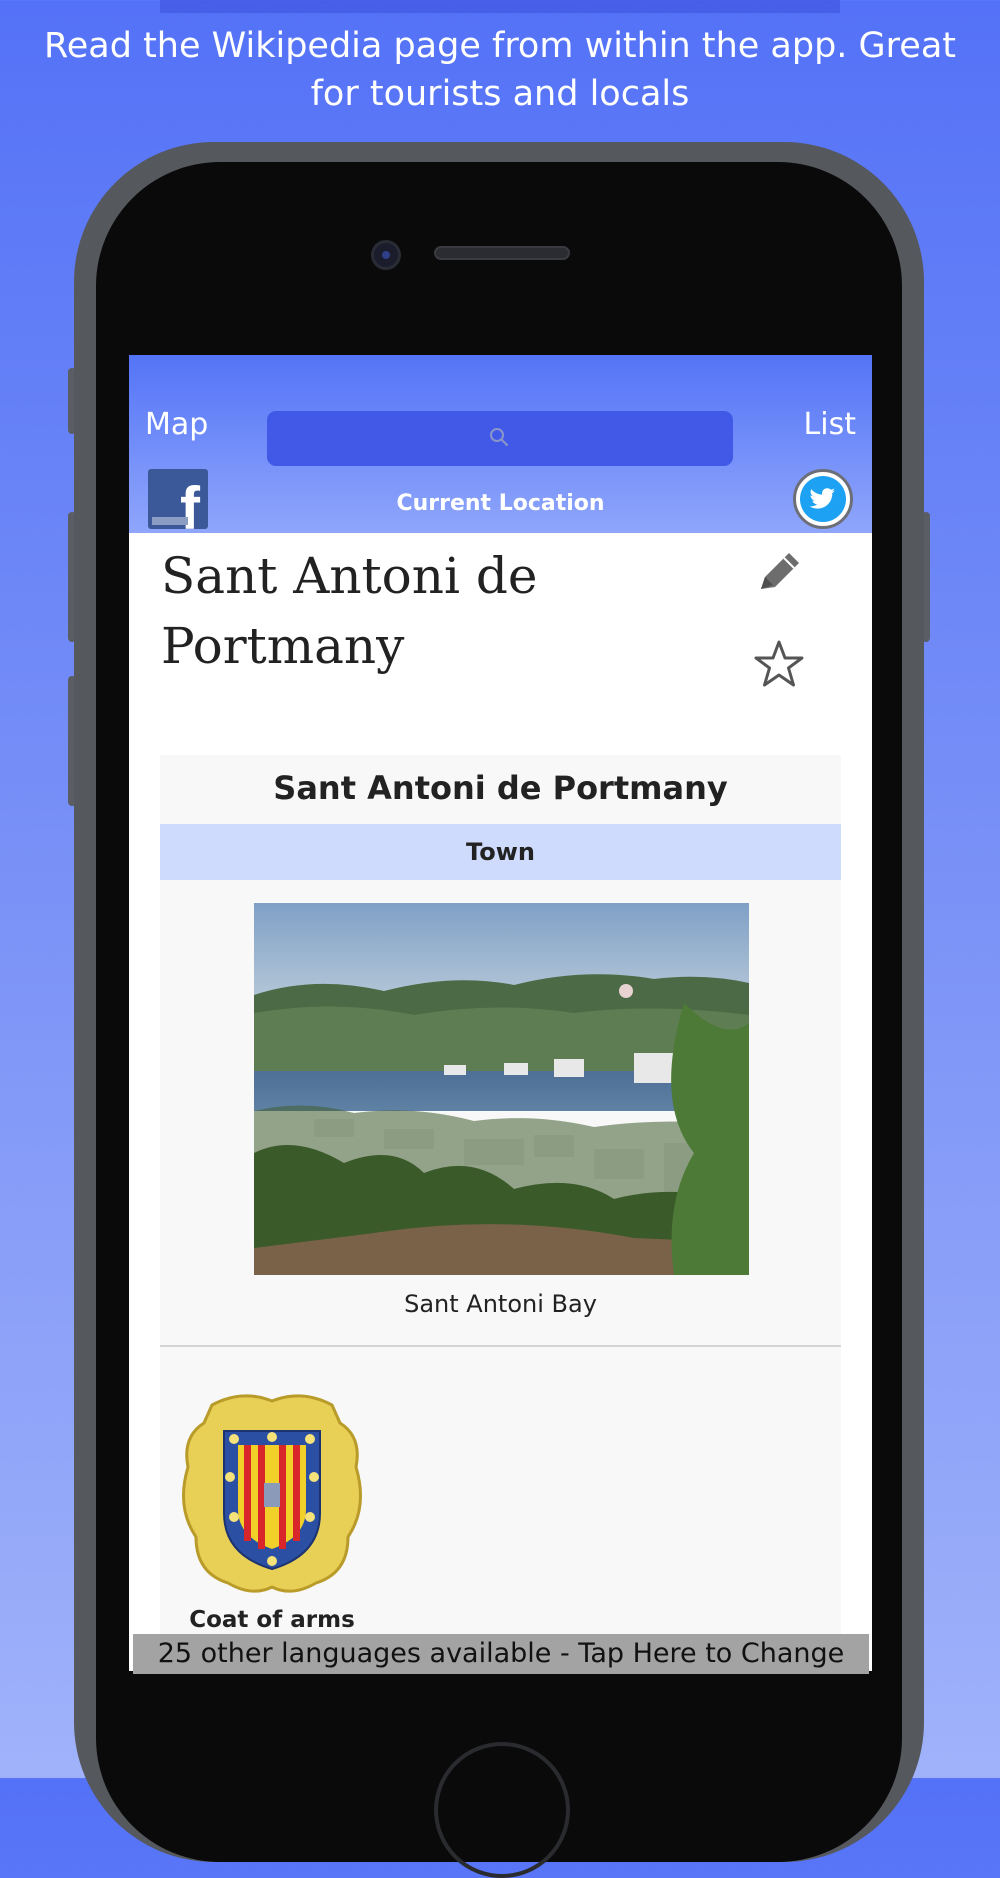 The image size is (1000, 1878). What do you see at coordinates (500, 503) in the screenshot?
I see `current-location-label: Current Location` at bounding box center [500, 503].